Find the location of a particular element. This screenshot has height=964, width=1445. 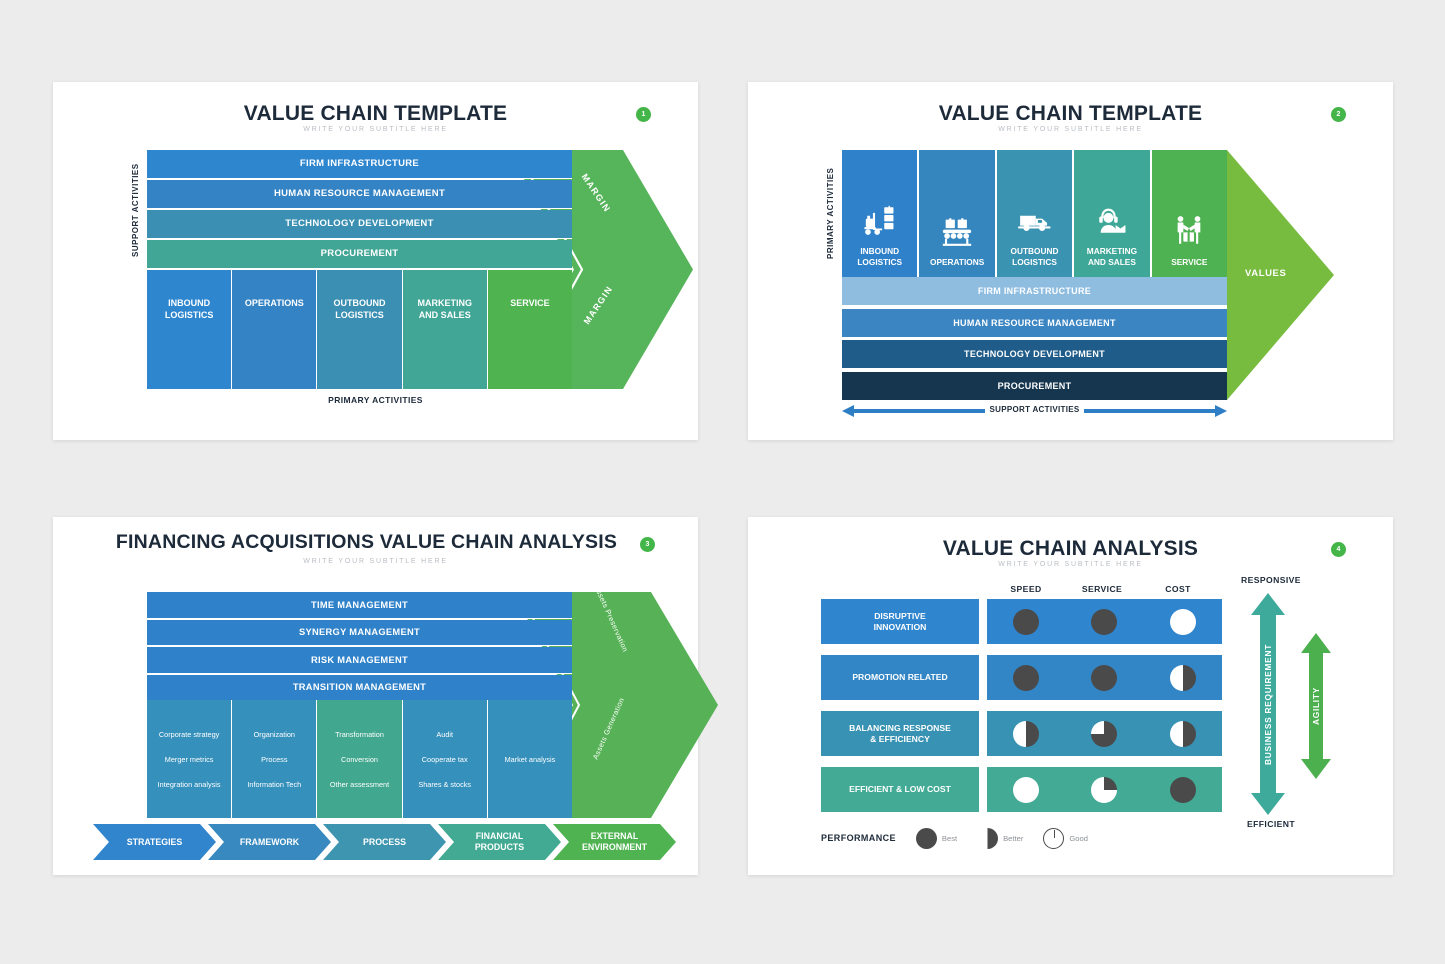

slide-1-primary-activities-axis-label: PRIMARY ACTIVITIES is located at coordinates (375, 400).